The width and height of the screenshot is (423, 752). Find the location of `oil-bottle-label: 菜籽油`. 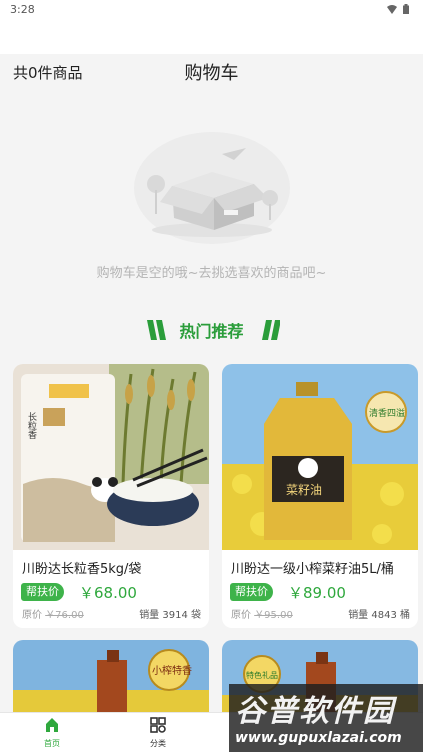

oil-bottle-label: 菜籽油 is located at coordinates (304, 490).